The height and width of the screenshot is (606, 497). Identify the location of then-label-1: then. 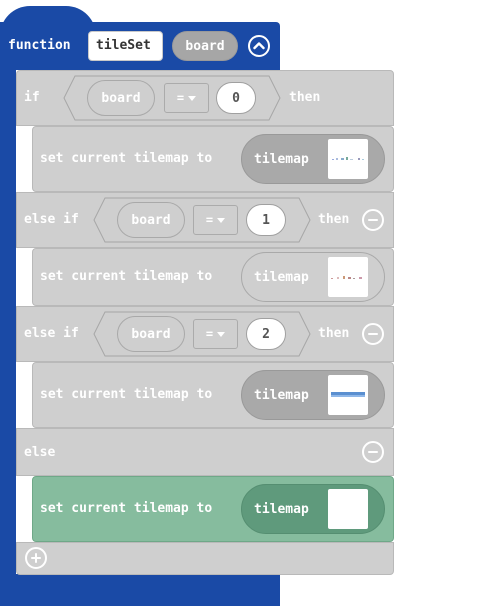
(334, 219).